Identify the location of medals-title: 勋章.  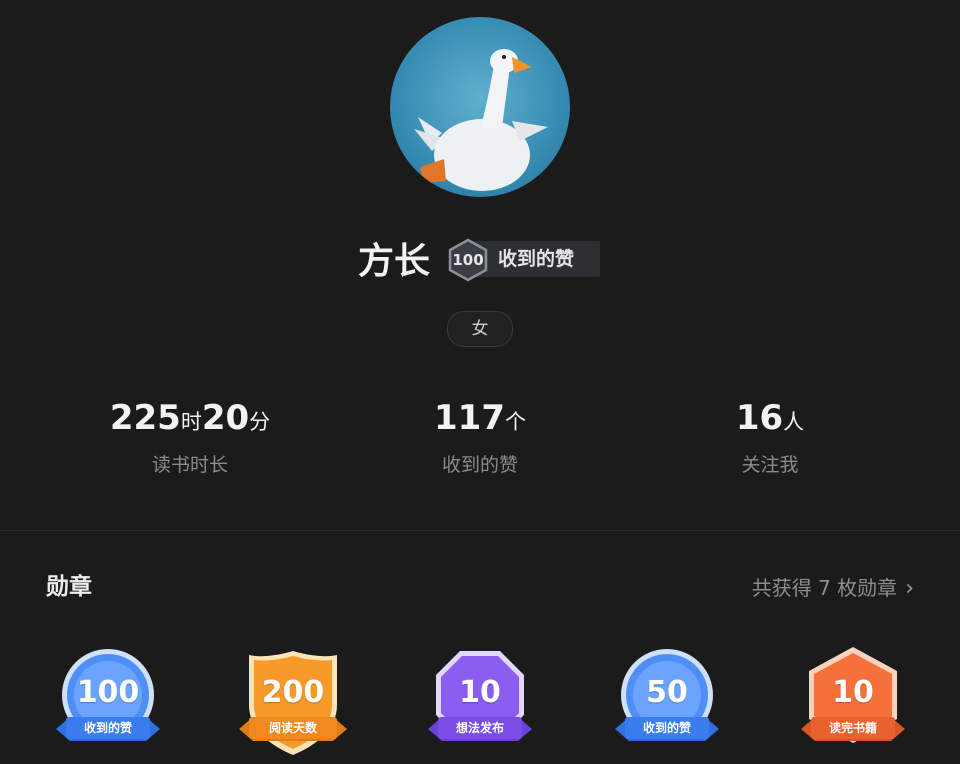
(69, 587).